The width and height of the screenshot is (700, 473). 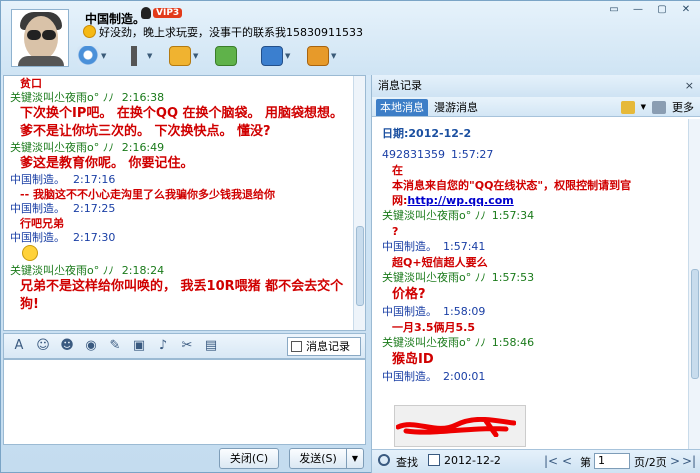 I want to click on more-button: 更多, so click(x=683, y=107).